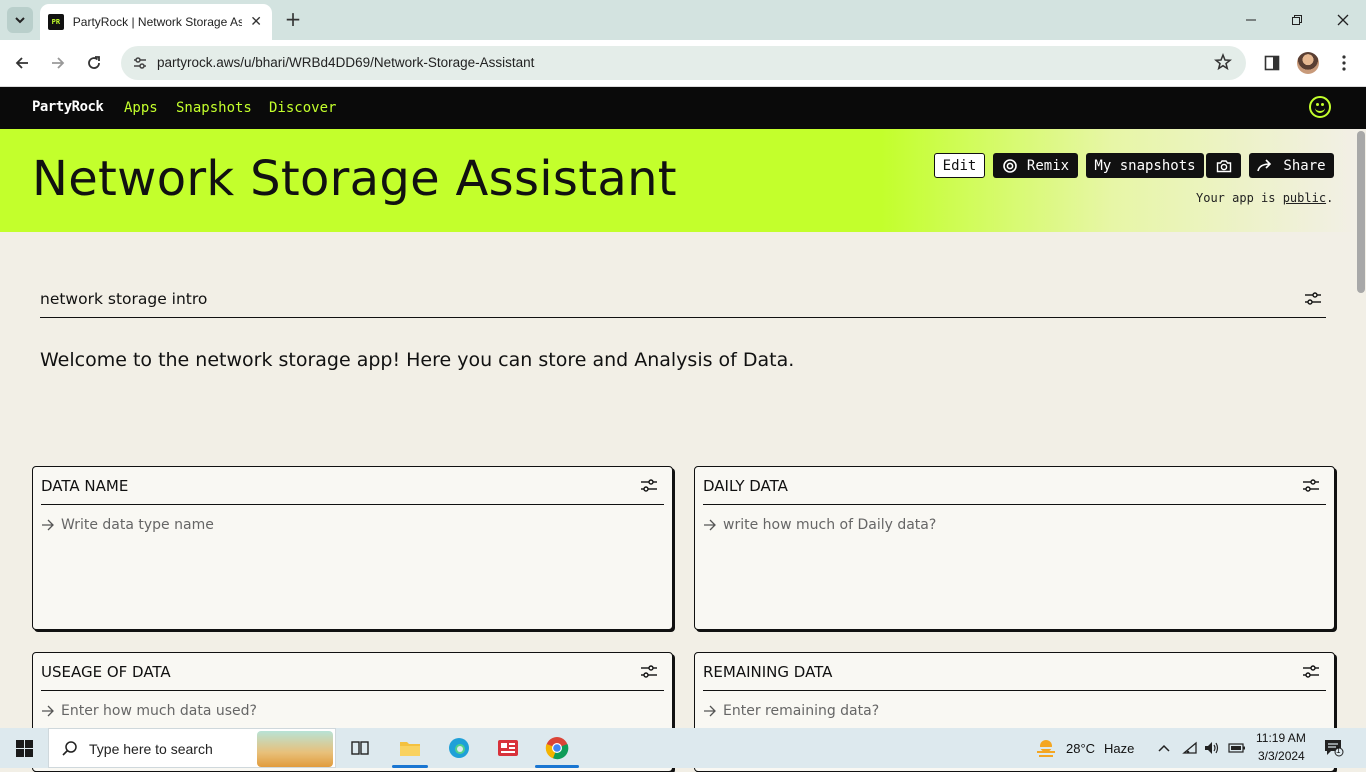 The image size is (1366, 772). What do you see at coordinates (1164, 748) in the screenshot?
I see `tray-chevron-up-icon` at bounding box center [1164, 748].